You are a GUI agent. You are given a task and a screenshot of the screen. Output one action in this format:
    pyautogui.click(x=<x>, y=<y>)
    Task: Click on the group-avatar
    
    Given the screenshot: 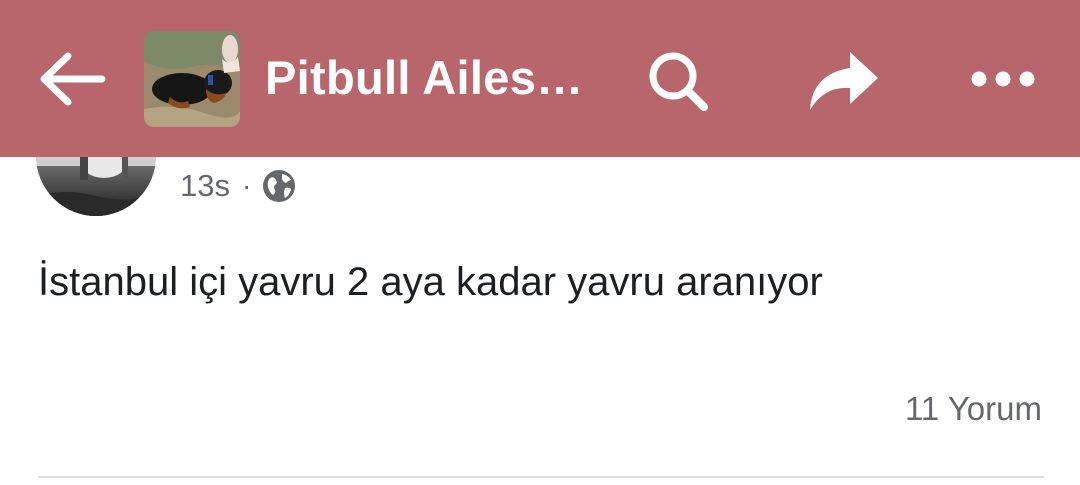 What is the action you would take?
    pyautogui.click(x=192, y=79)
    